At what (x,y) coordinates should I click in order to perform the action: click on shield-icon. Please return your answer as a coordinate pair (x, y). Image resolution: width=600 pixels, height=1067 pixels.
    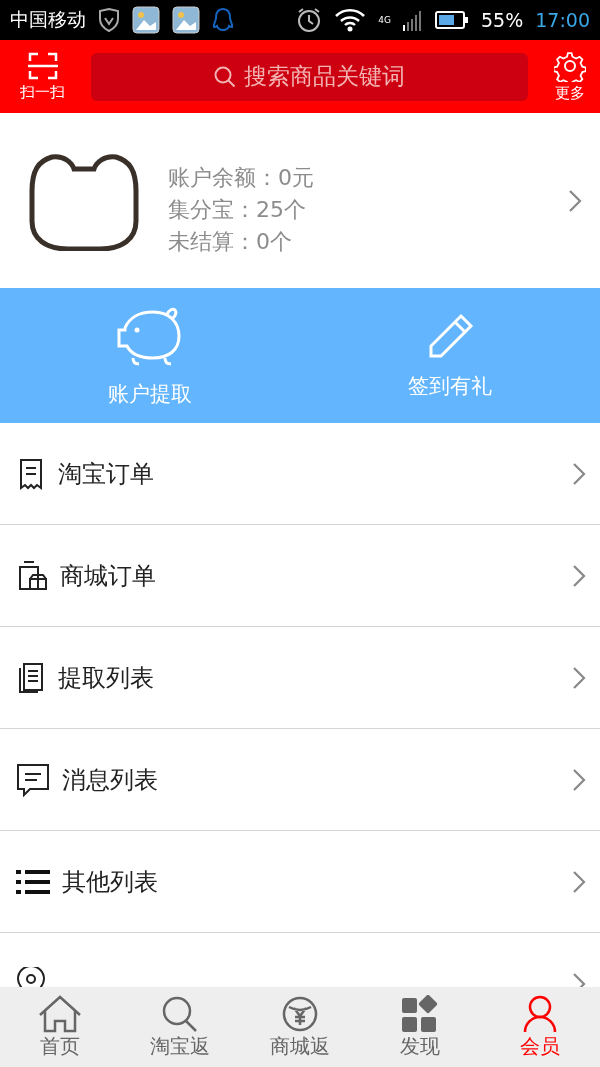
    Looking at the image, I should click on (109, 20).